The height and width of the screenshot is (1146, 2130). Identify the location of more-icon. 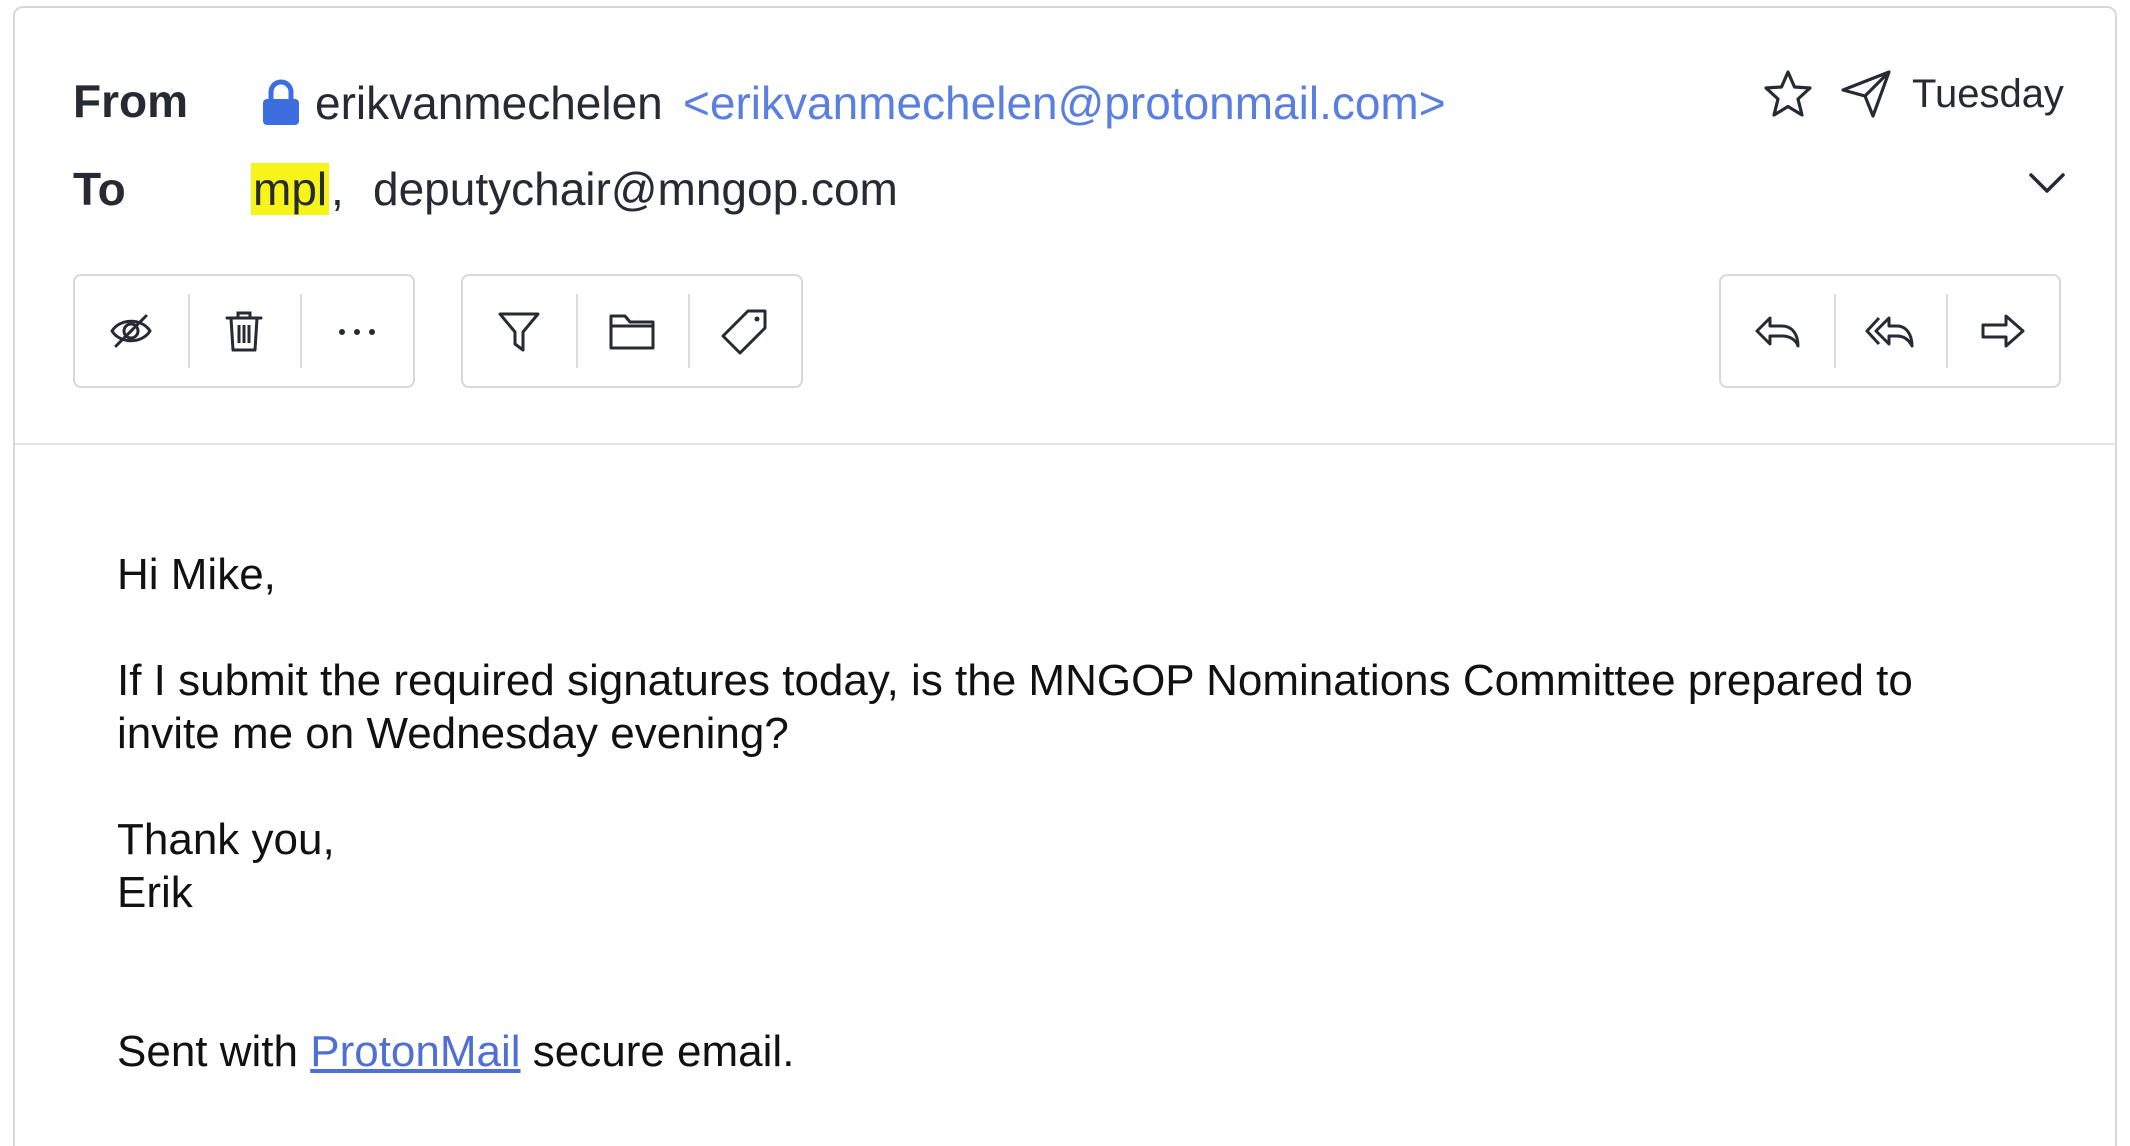
(356, 332).